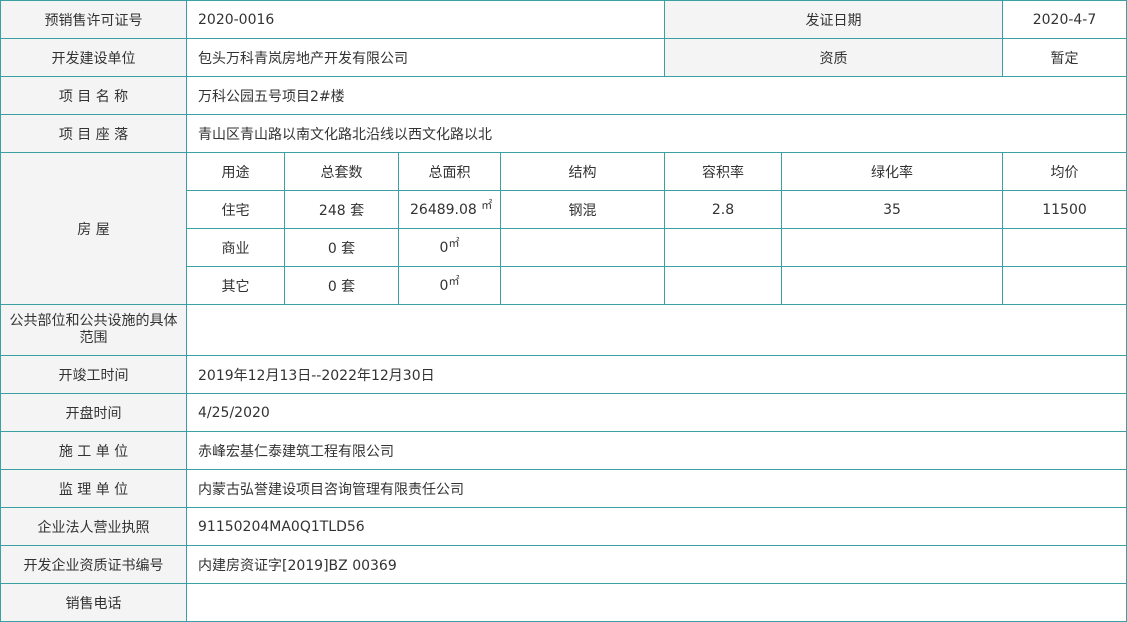 The image size is (1127, 622). I want to click on qualification-label: 资质, so click(833, 57).